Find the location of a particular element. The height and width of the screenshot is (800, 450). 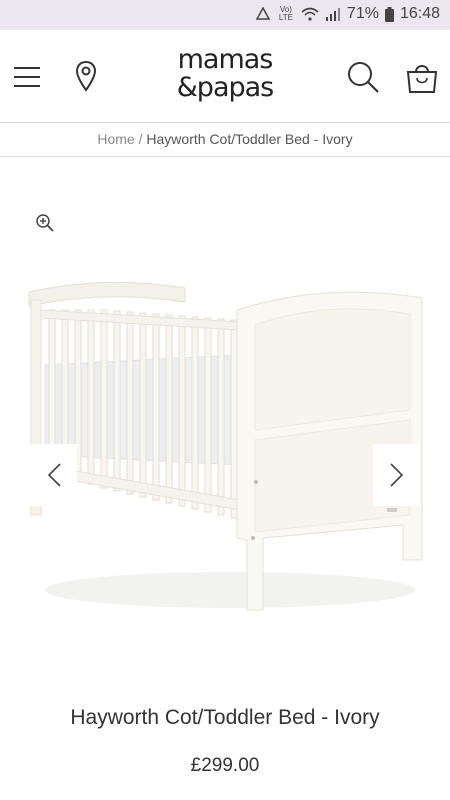

volte-label: Vo) LTE is located at coordinates (285, 13).